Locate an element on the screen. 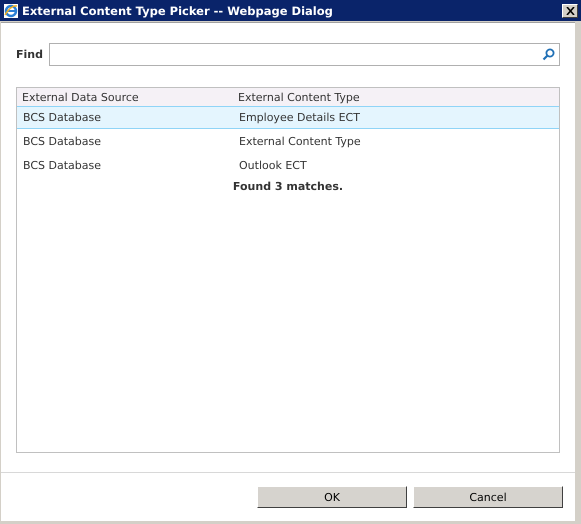 Image resolution: width=581 pixels, height=524 pixels. table-cell-text: Employee Details ECT is located at coordinates (299, 117).